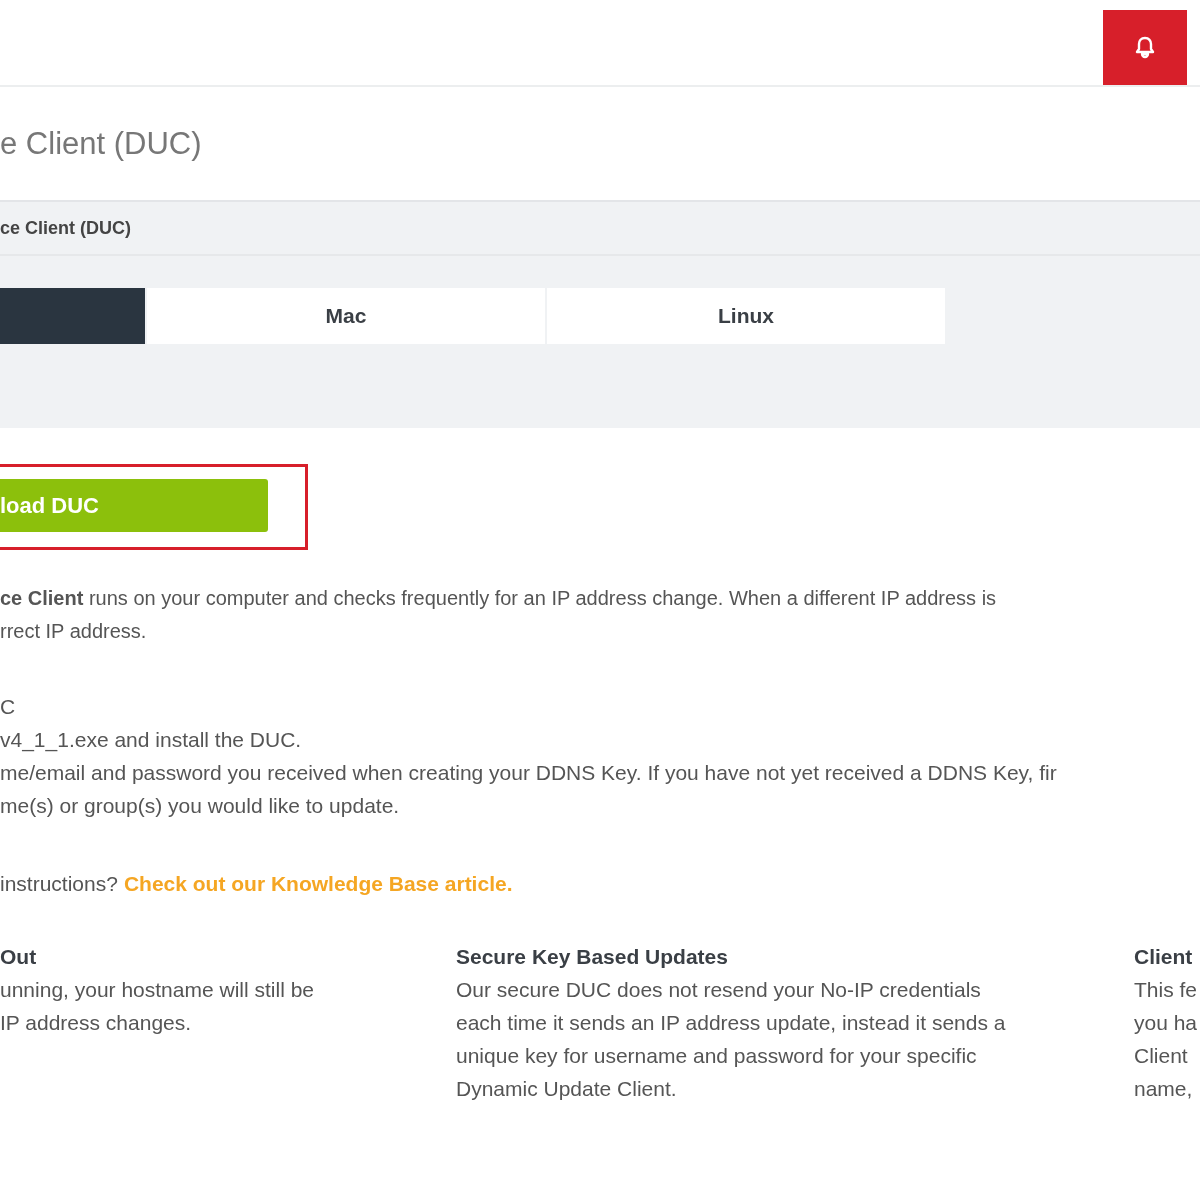 This screenshot has height=1200, width=1200. Describe the element at coordinates (96, 1023) in the screenshot. I see `feature-text: IP address changes.` at that location.